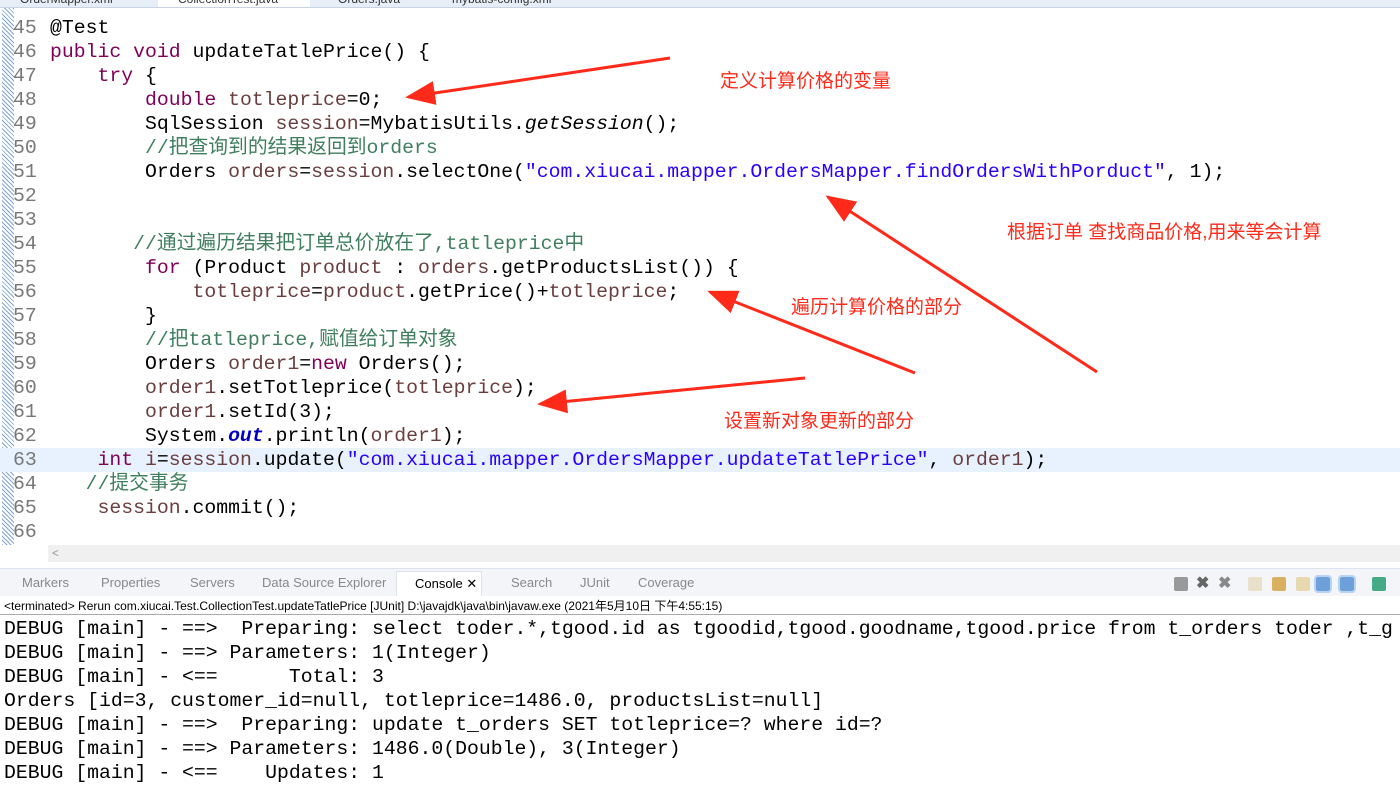 This screenshot has height=807, width=1400. Describe the element at coordinates (819, 421) in the screenshot. I see `annotation-update: 设置新对象更新的部分` at that location.